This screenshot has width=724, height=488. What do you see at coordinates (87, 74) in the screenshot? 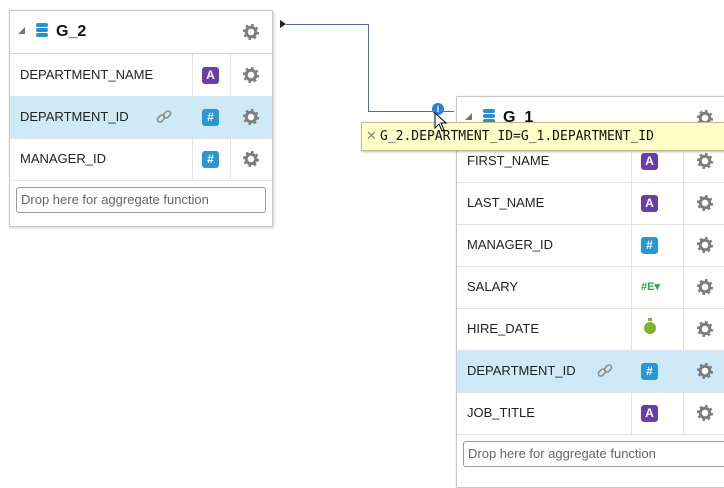
I see `column-name: DEPARTMENT_NAME` at bounding box center [87, 74].